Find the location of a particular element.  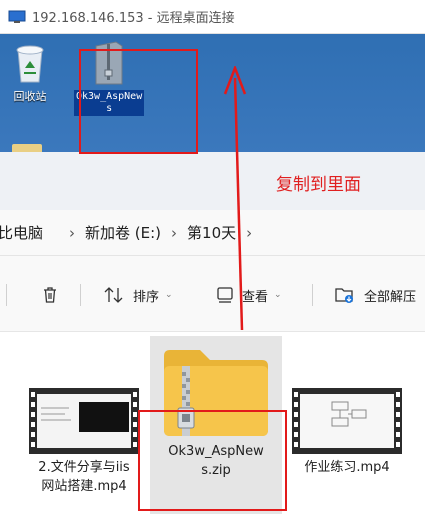

sort-label: 排序 is located at coordinates (146, 297).